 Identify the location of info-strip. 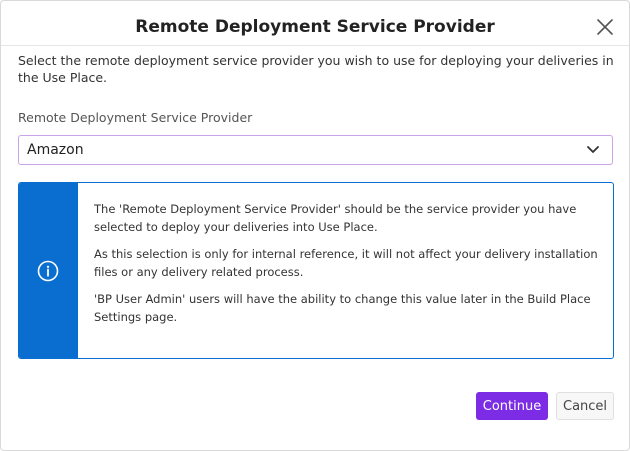
(48, 270).